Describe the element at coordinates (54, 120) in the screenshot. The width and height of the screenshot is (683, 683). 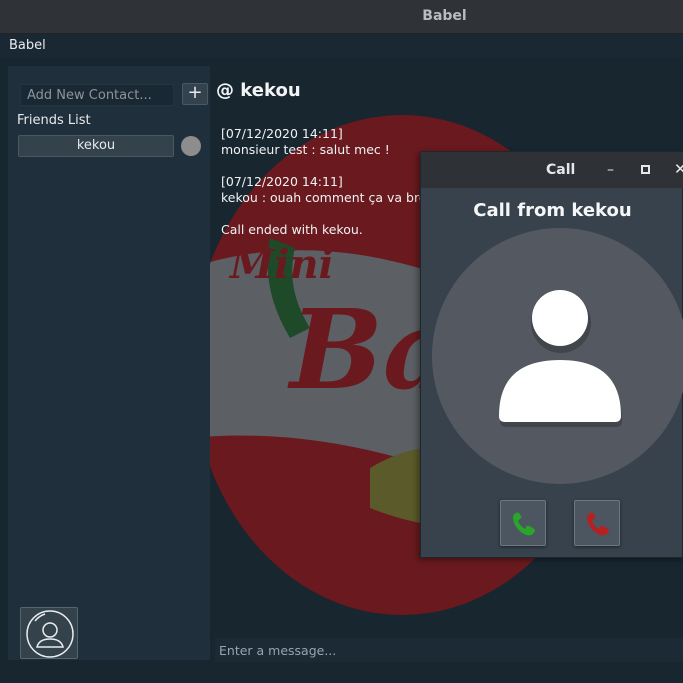
I see `friends-list-label: Friends List` at that location.